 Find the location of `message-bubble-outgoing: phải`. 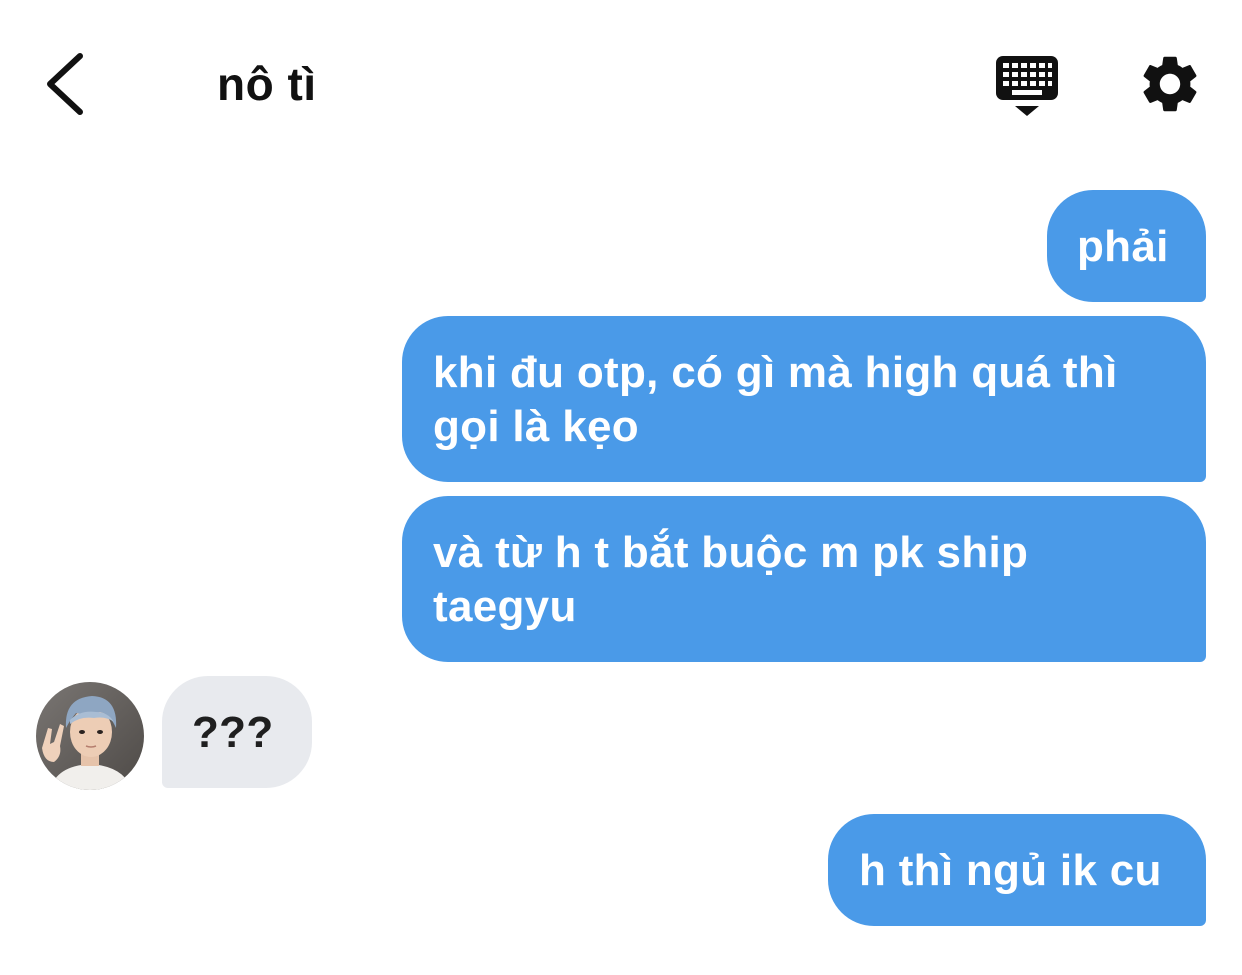

message-bubble-outgoing: phải is located at coordinates (1126, 246).